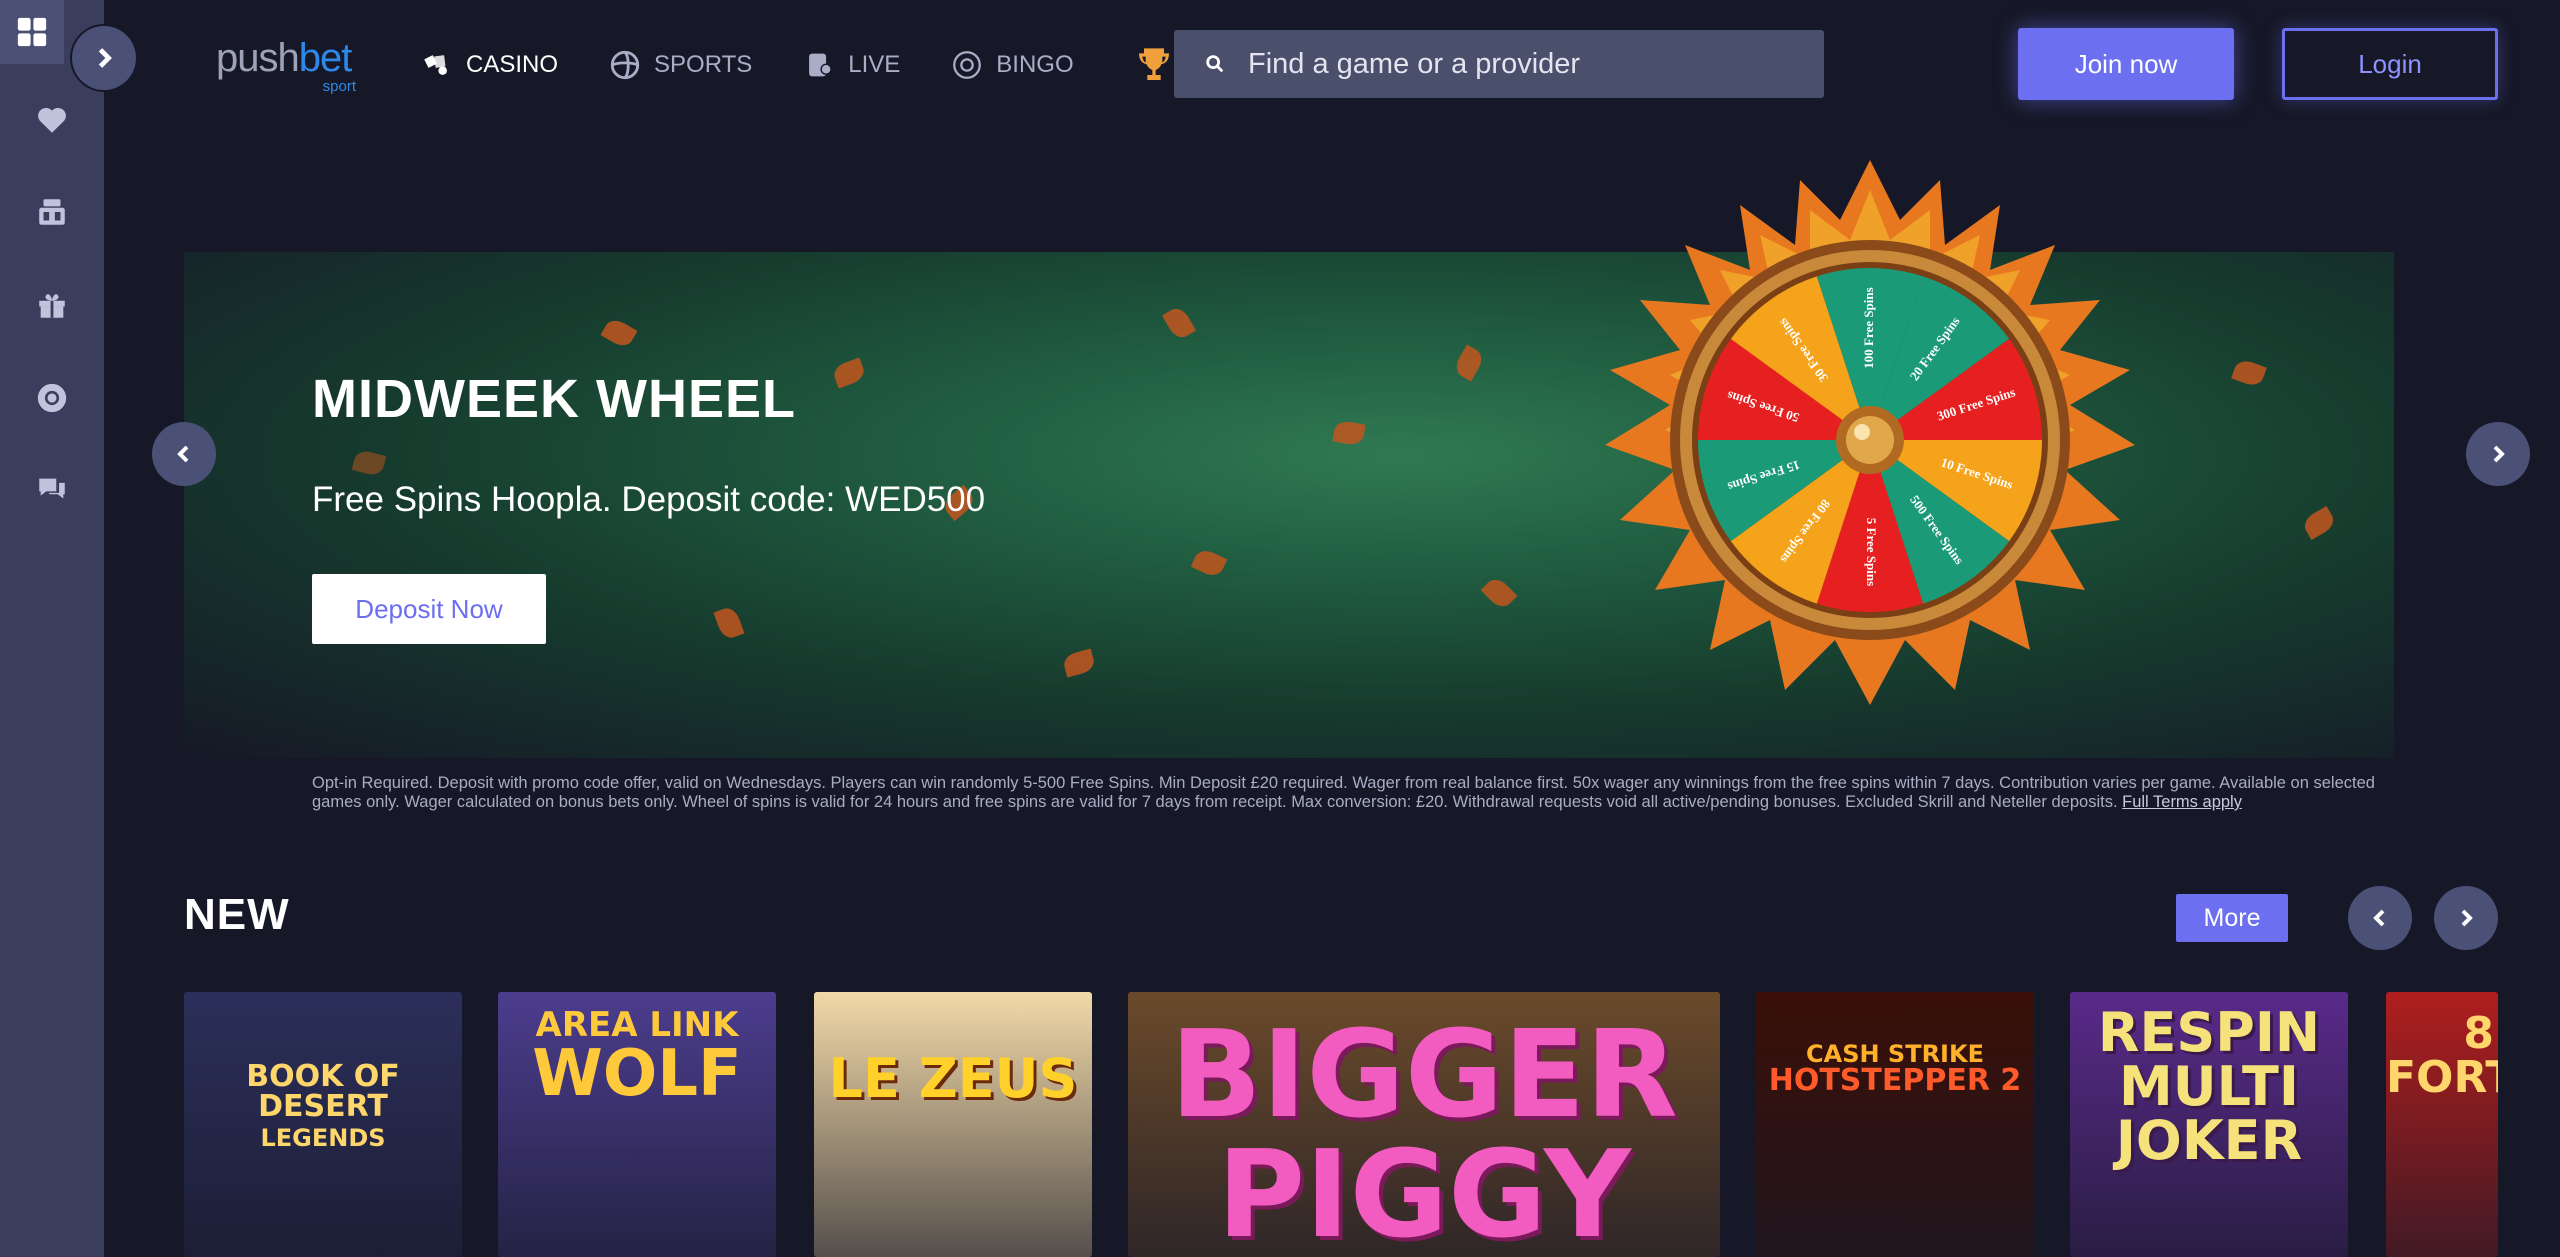 The image size is (2560, 1257). What do you see at coordinates (2209, 1059) in the screenshot?
I see `game-title-line1: RESPIN MULTI` at bounding box center [2209, 1059].